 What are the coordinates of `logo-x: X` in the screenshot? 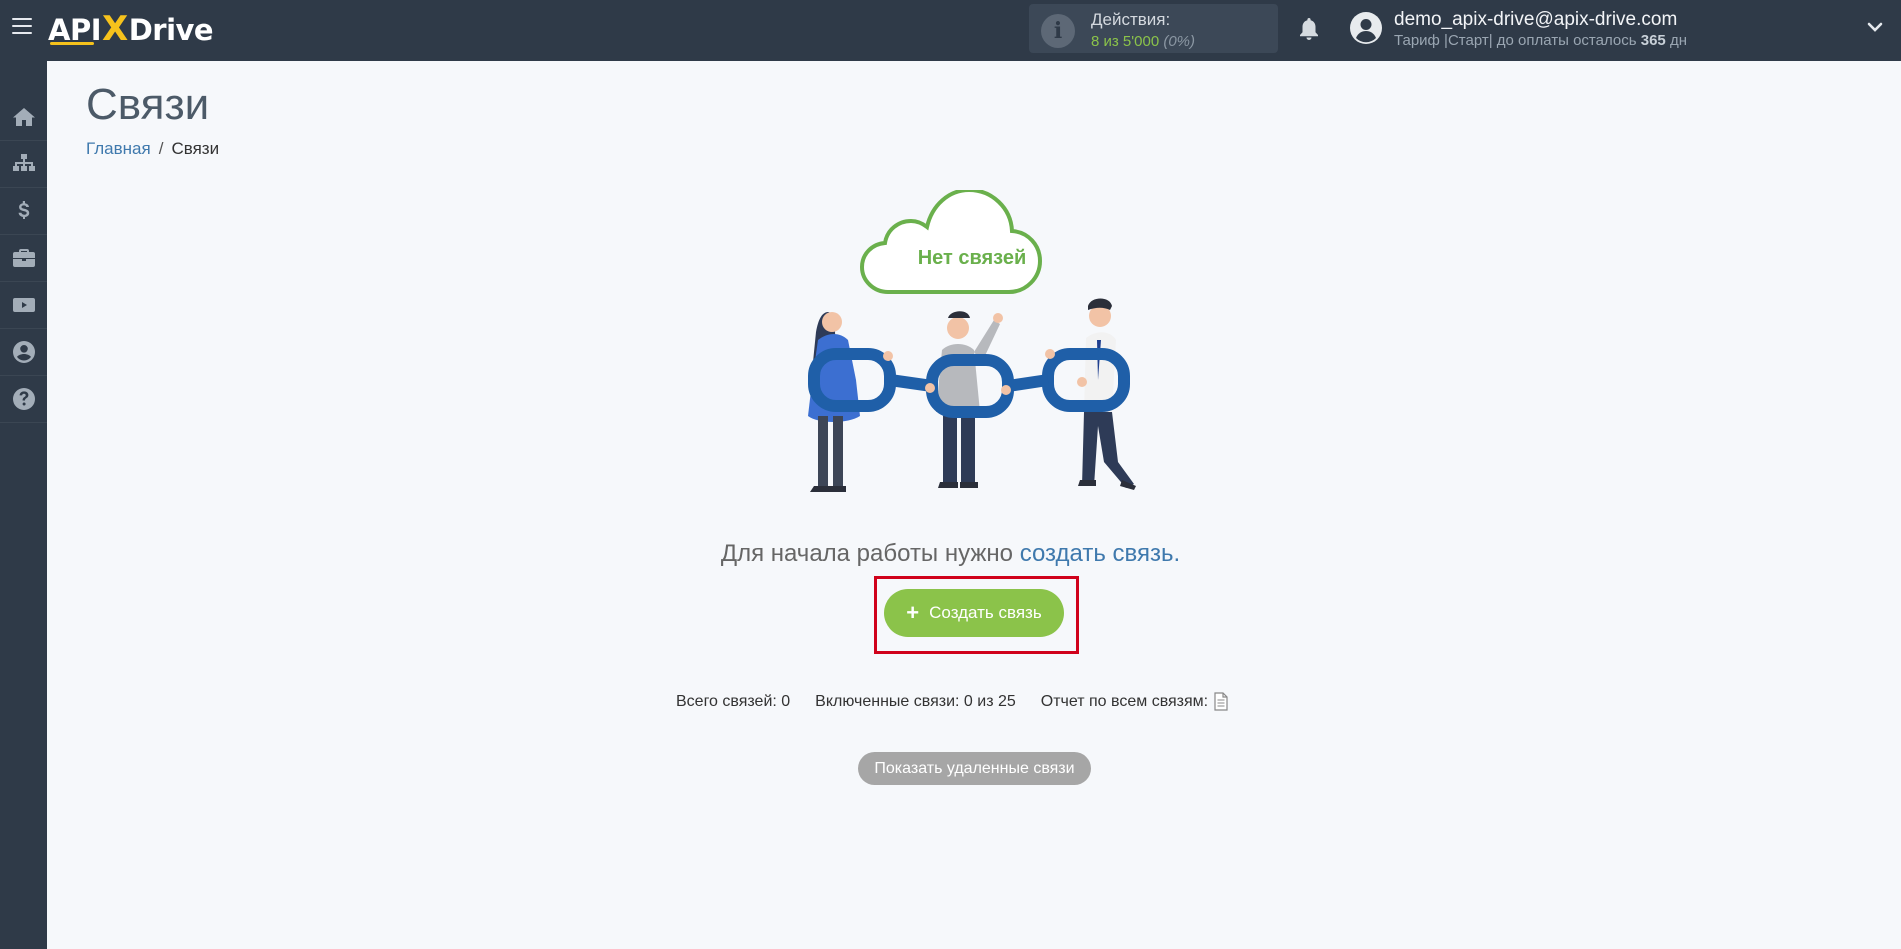 It's located at (115, 29).